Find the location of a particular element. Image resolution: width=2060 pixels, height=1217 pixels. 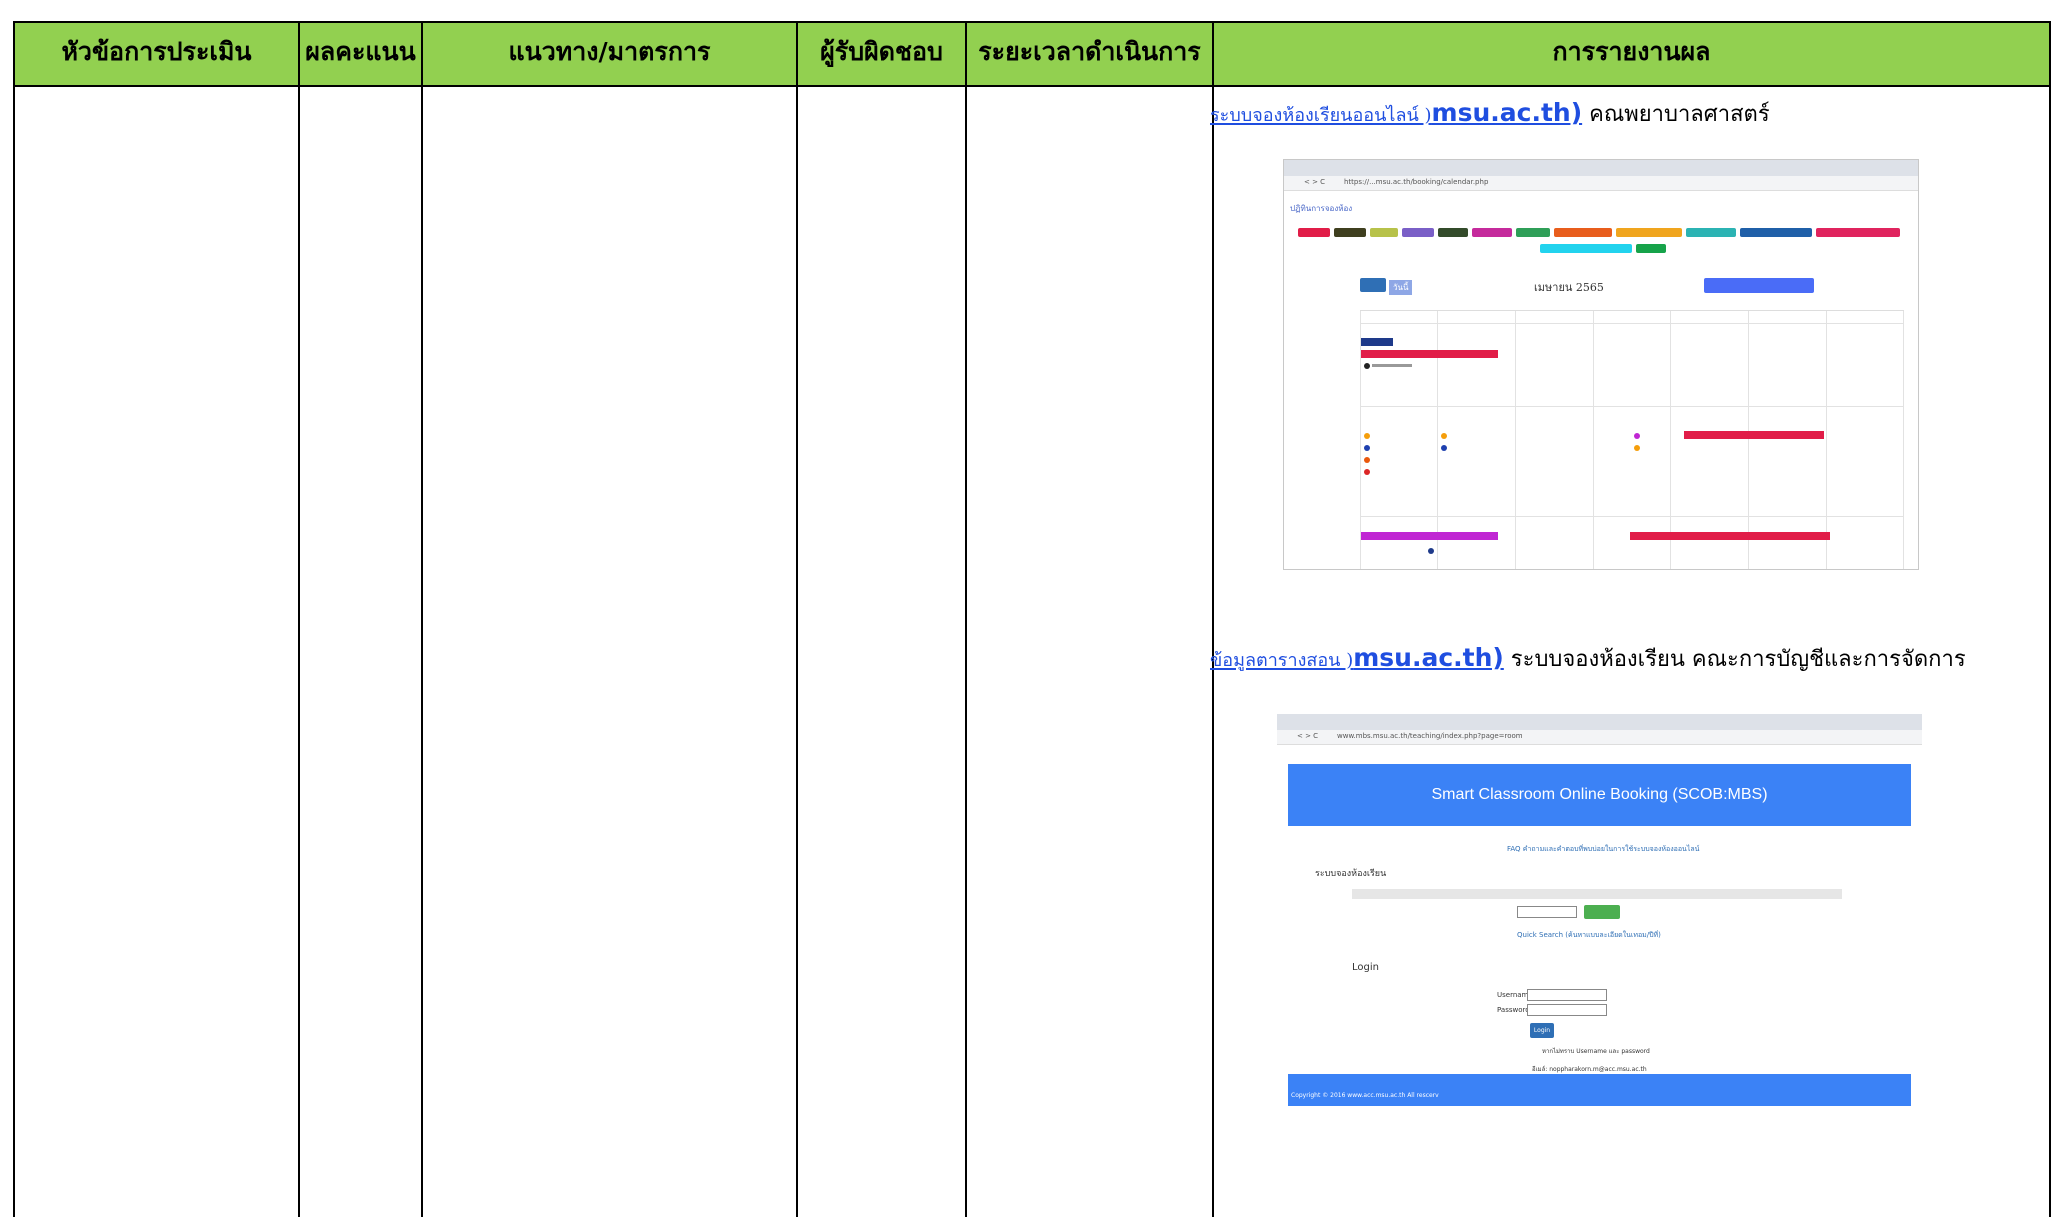

login-help: หากไม่ทราบ Username และ password is located at coordinates (1596, 1051).